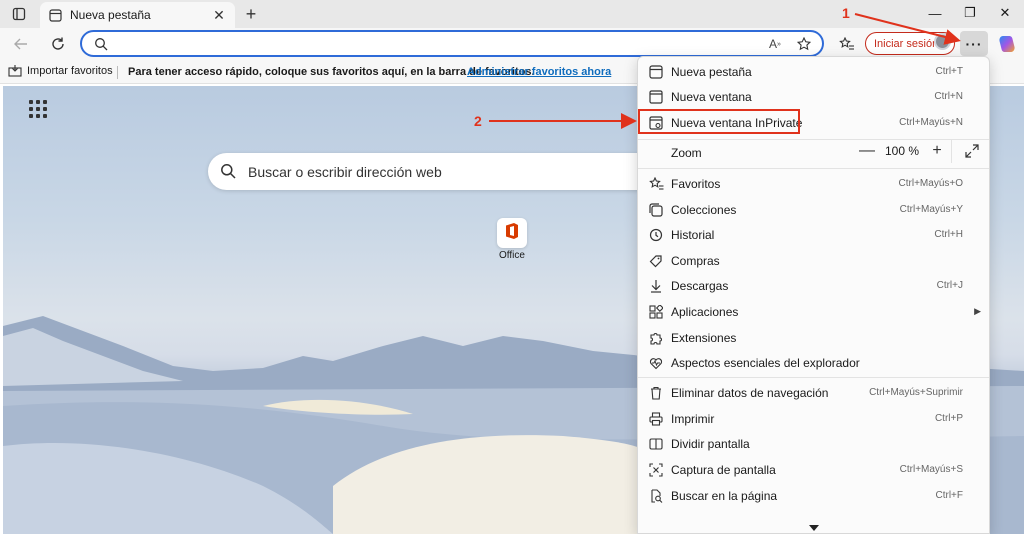 This screenshot has width=1024, height=534. I want to click on find-icon, so click(656, 496).